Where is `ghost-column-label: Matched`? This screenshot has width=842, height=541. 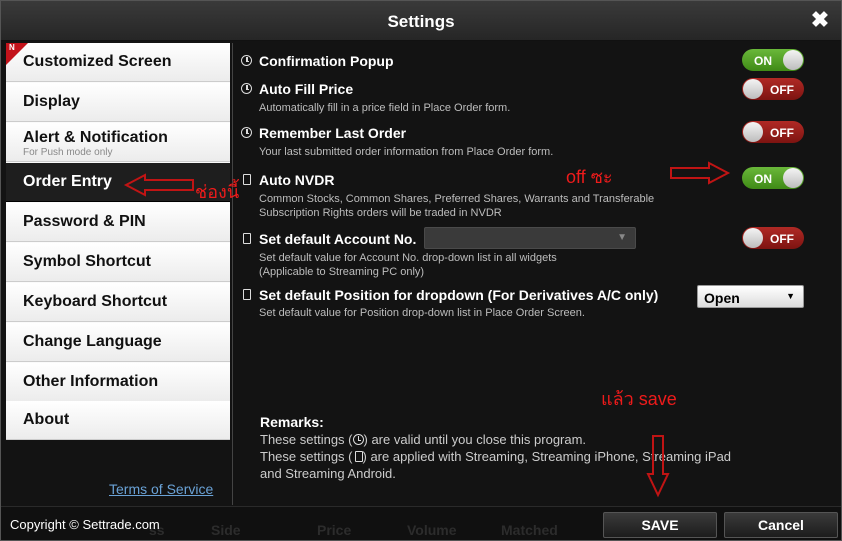
ghost-column-label: Matched is located at coordinates (529, 530).